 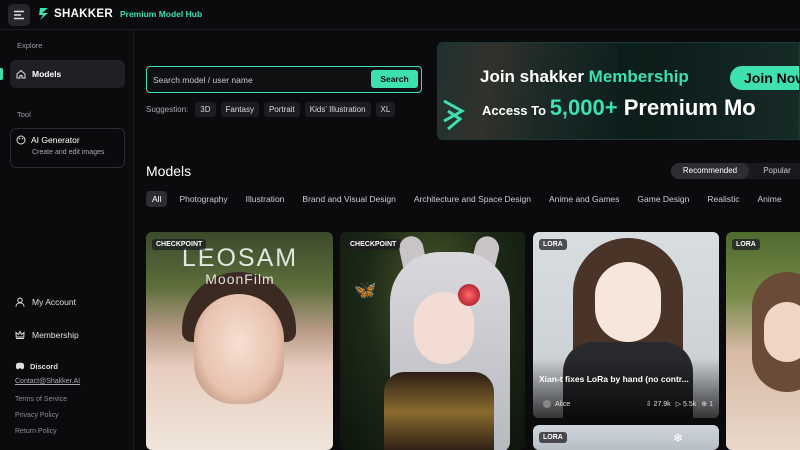 I want to click on model-card-stats: ⇩ 27.9k ▷ 5.5k ⊕ 1, so click(x=679, y=404).